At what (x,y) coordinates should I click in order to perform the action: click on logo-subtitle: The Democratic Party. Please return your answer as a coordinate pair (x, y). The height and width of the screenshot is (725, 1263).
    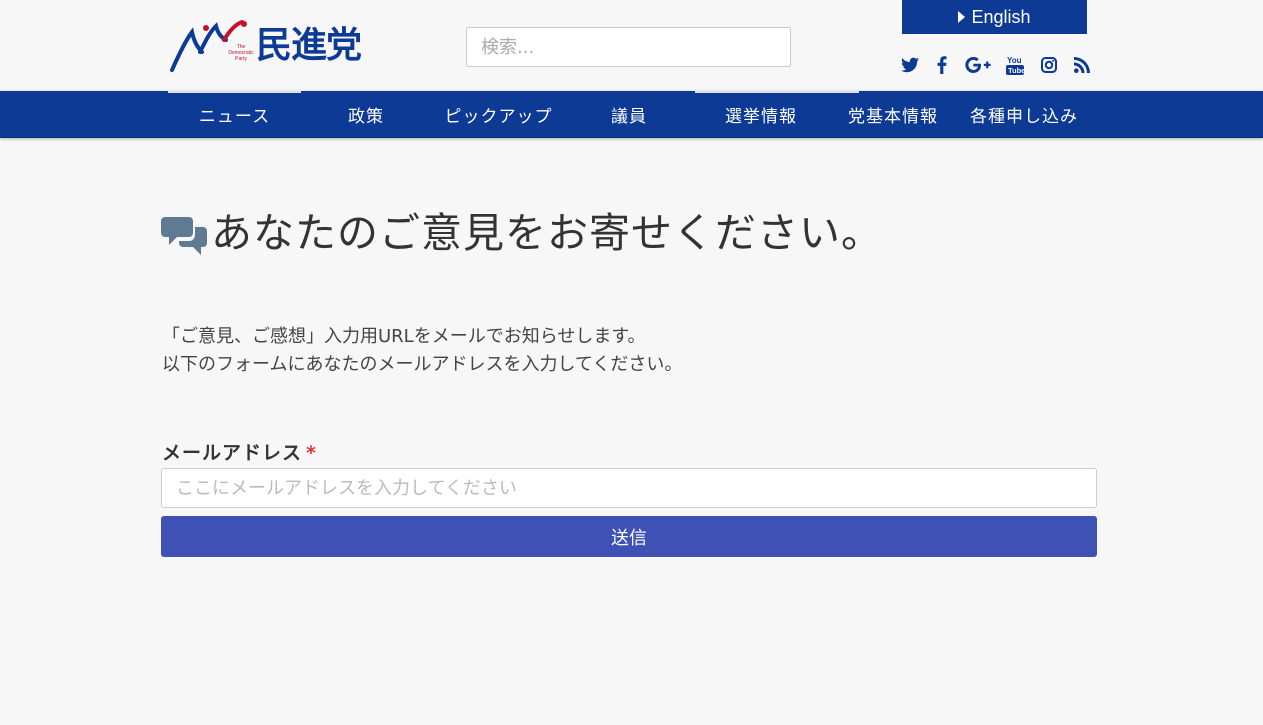
    Looking at the image, I should click on (241, 53).